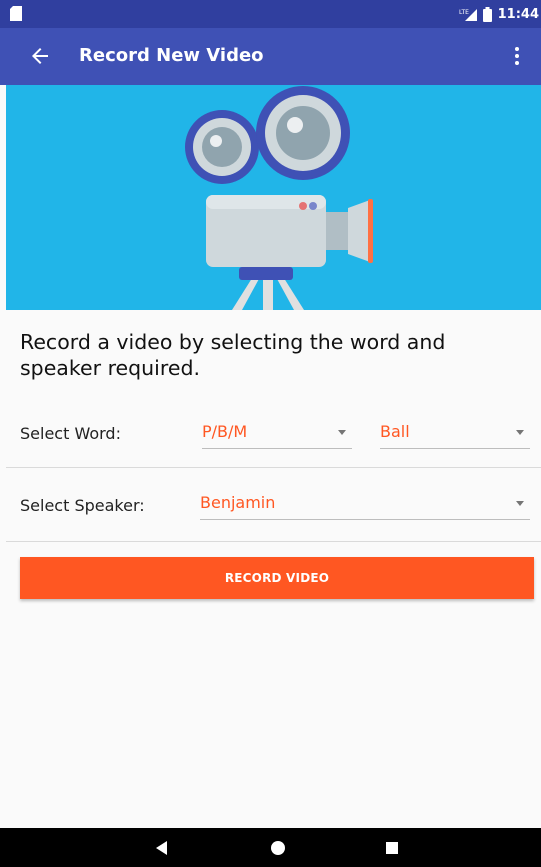 The height and width of the screenshot is (867, 541). Describe the element at coordinates (464, 12) in the screenshot. I see `network-type: LTE` at that location.